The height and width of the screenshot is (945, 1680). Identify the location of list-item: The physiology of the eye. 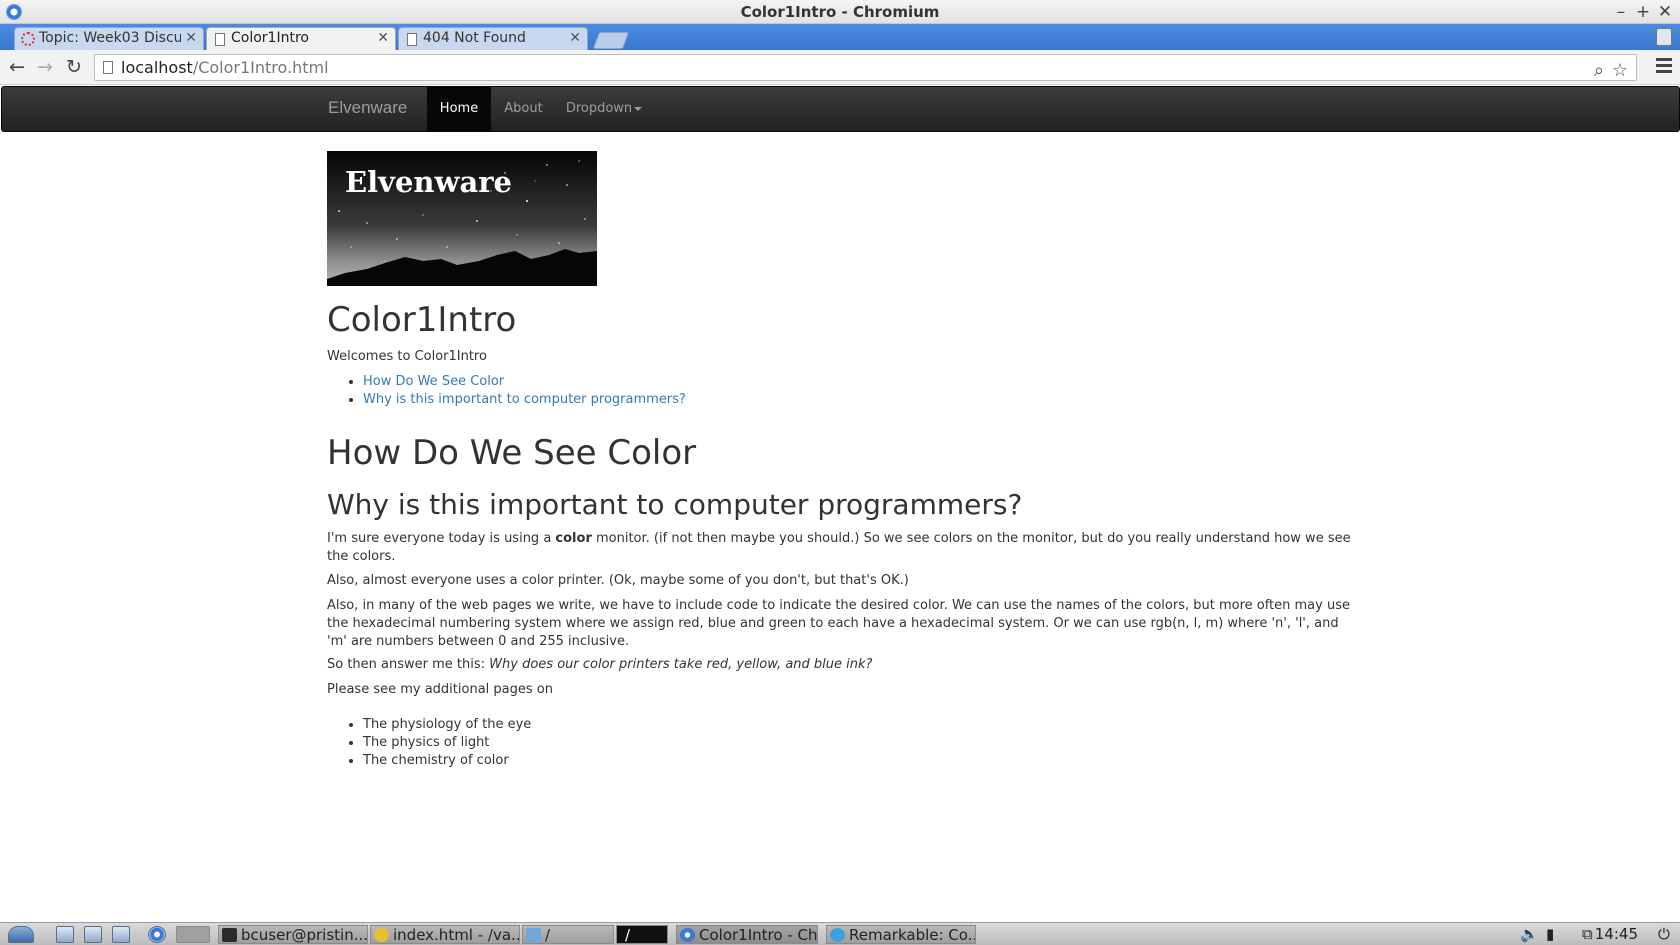
(447, 725).